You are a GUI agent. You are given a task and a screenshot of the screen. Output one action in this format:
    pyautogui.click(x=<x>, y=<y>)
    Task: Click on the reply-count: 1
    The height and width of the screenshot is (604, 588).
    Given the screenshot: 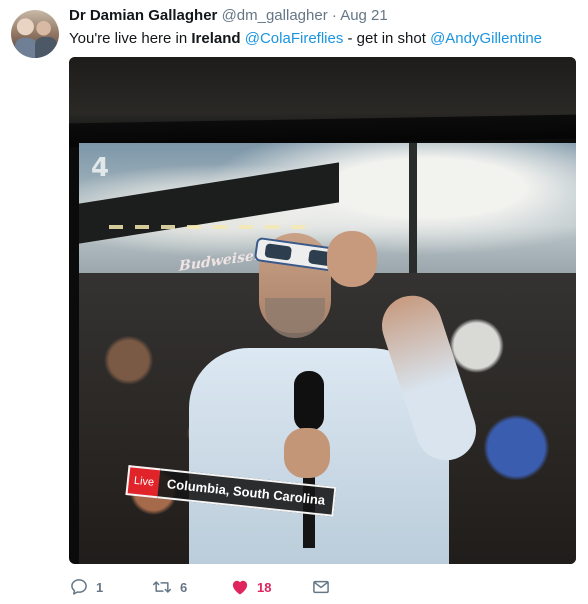 What is the action you would take?
    pyautogui.click(x=100, y=587)
    